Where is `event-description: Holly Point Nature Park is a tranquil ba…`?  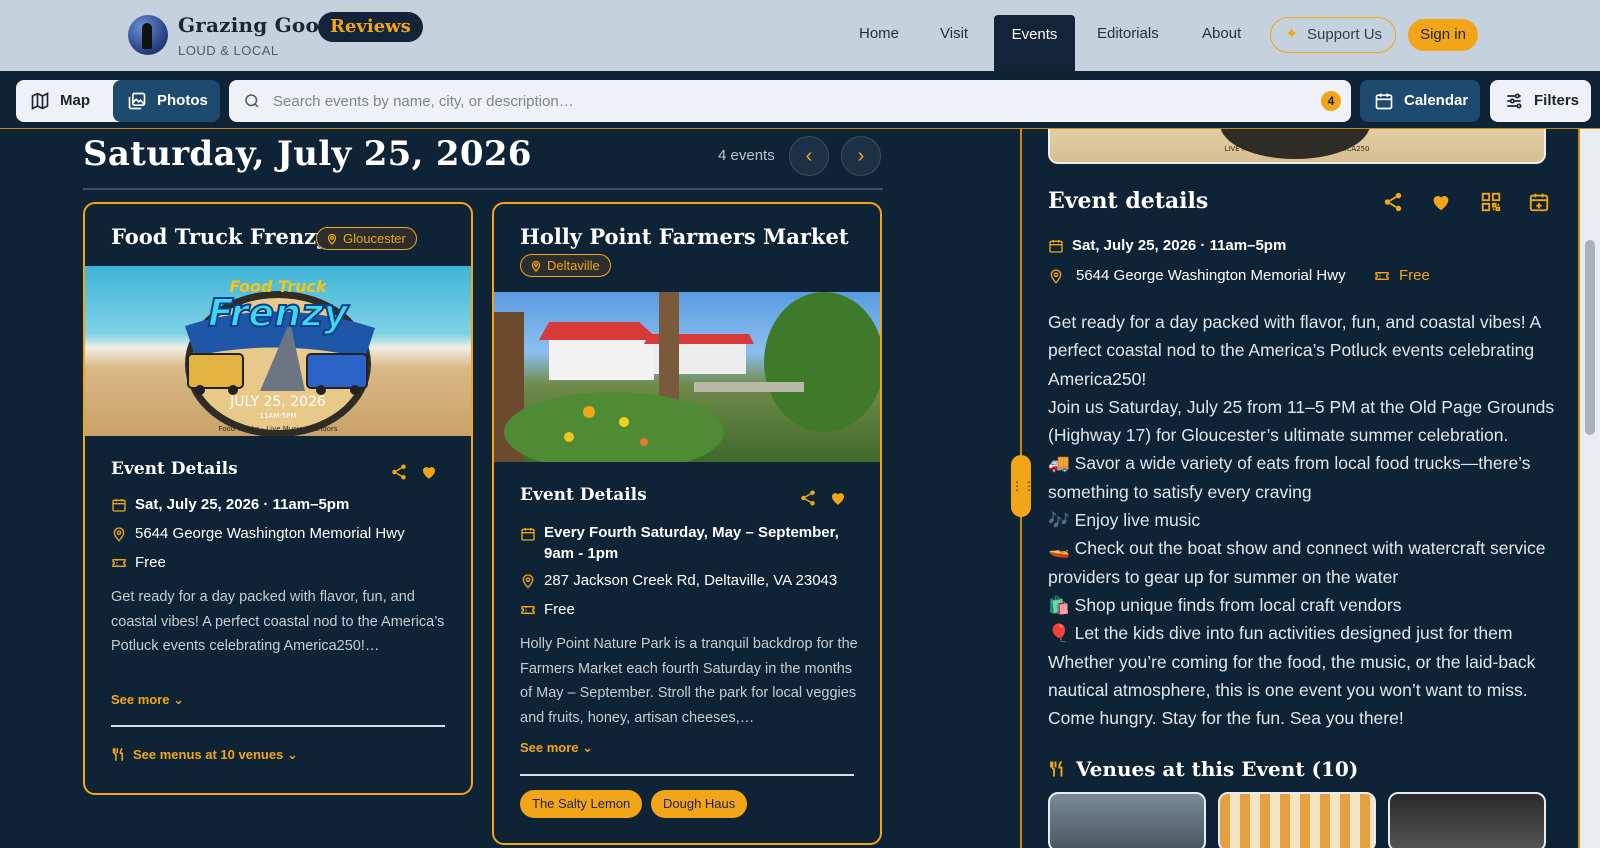 event-description: Holly Point Nature Park is a tranquil ba… is located at coordinates (689, 681).